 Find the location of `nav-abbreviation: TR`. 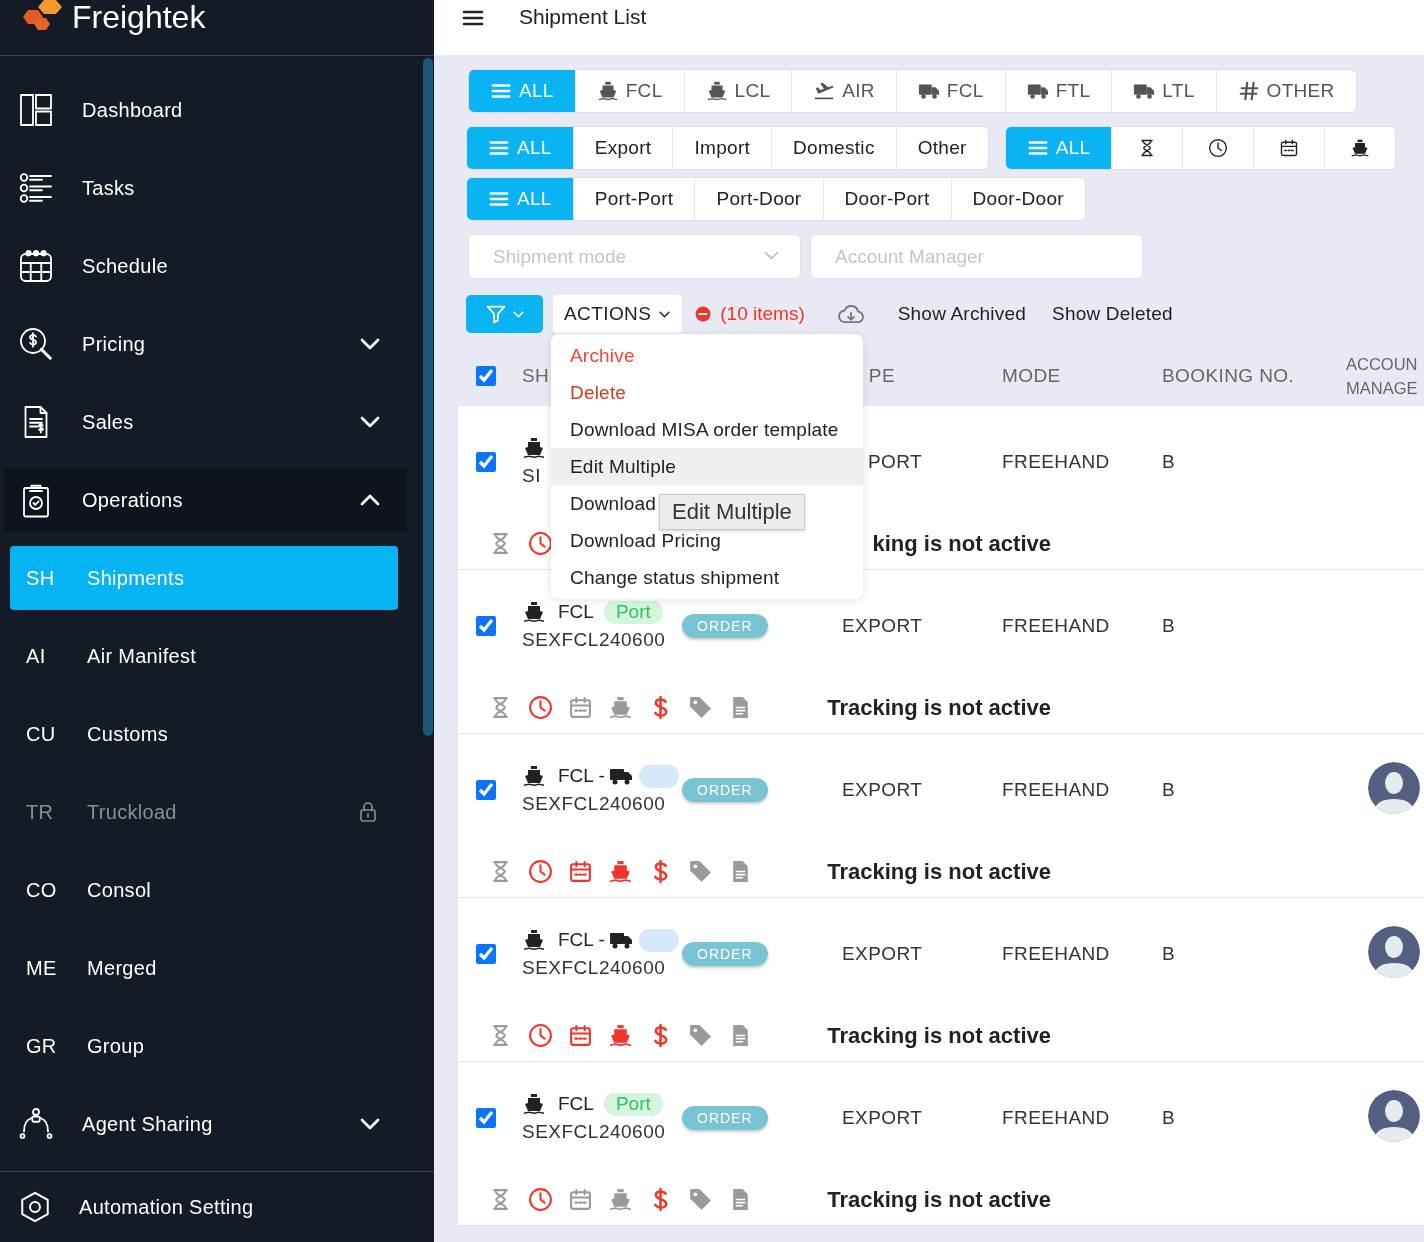

nav-abbreviation: TR is located at coordinates (40, 812).